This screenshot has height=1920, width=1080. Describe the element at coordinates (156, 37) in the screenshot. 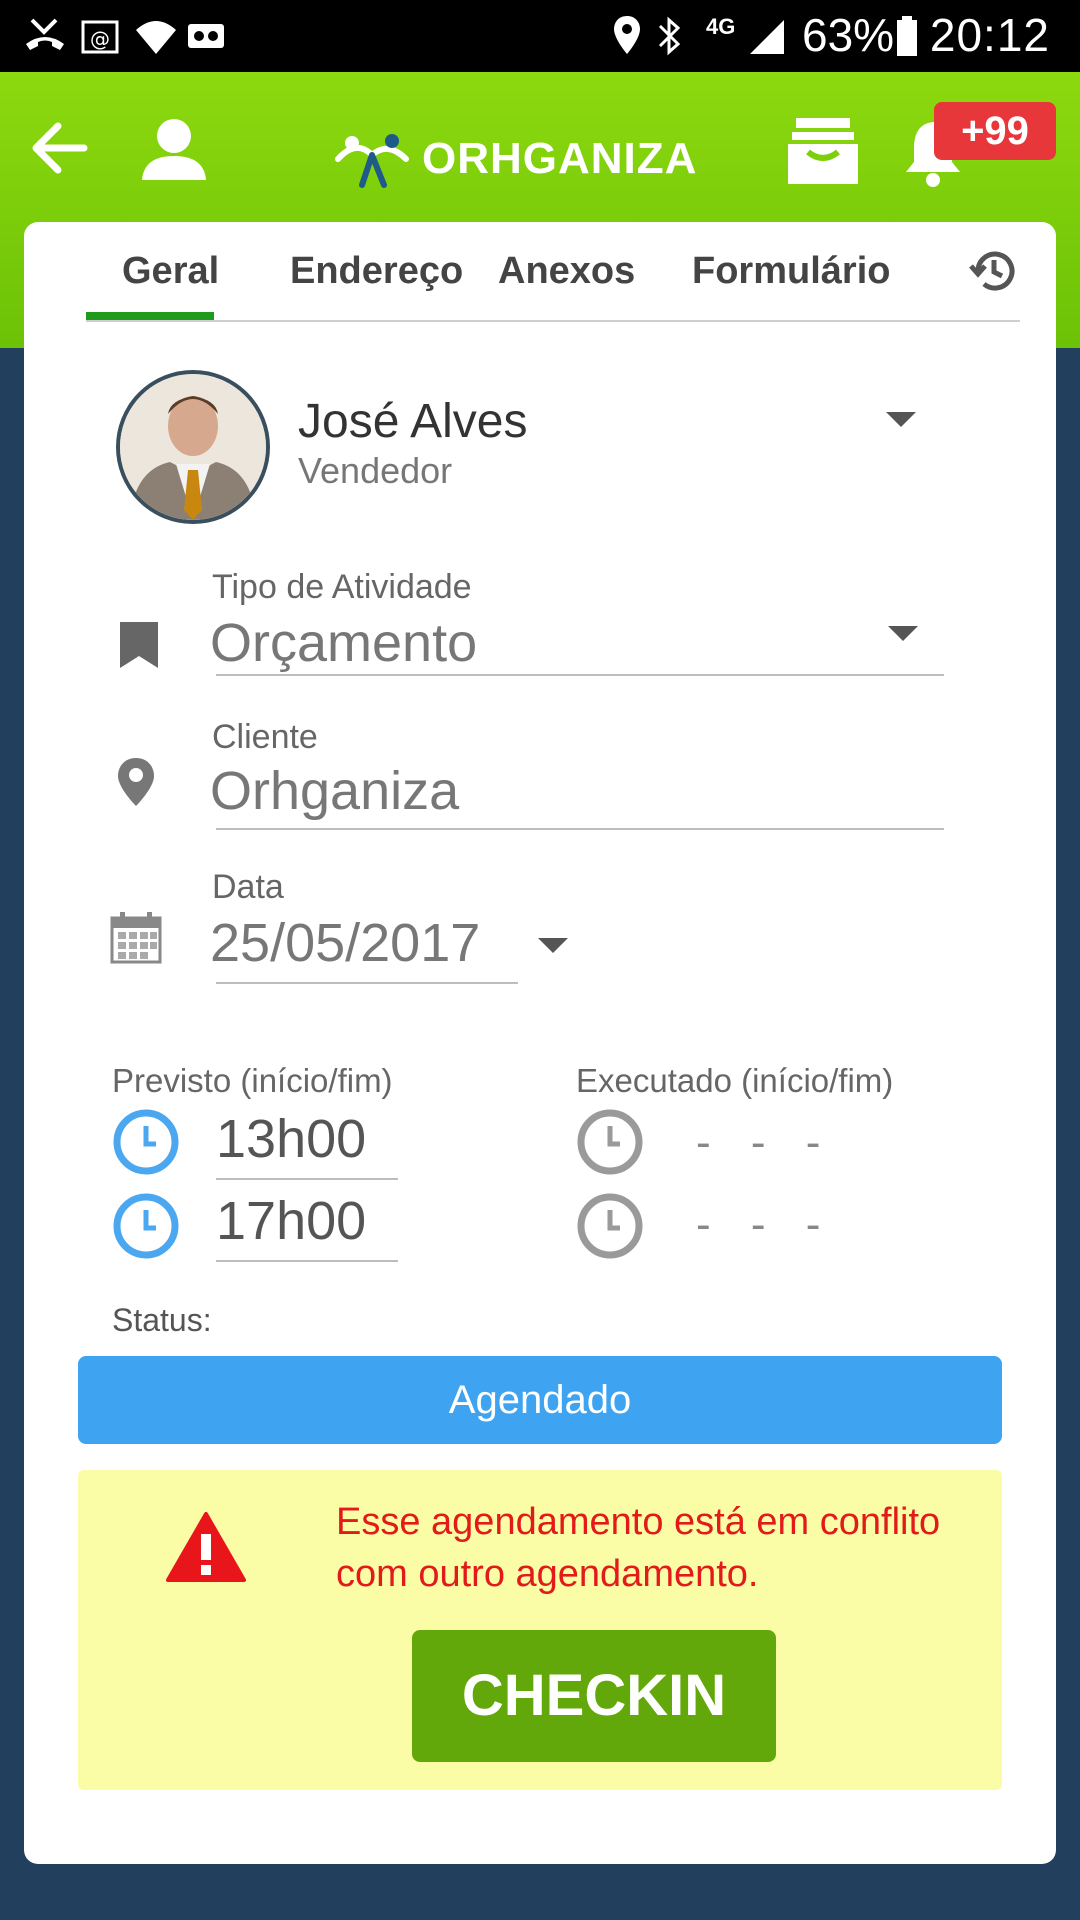

I see `wifi-icon` at that location.